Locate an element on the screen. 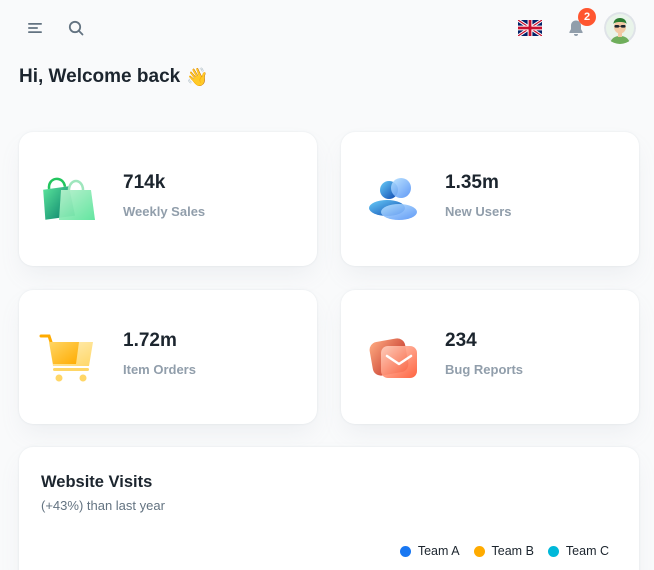  page-title: Hi, Welcome back 👋 is located at coordinates (114, 77).